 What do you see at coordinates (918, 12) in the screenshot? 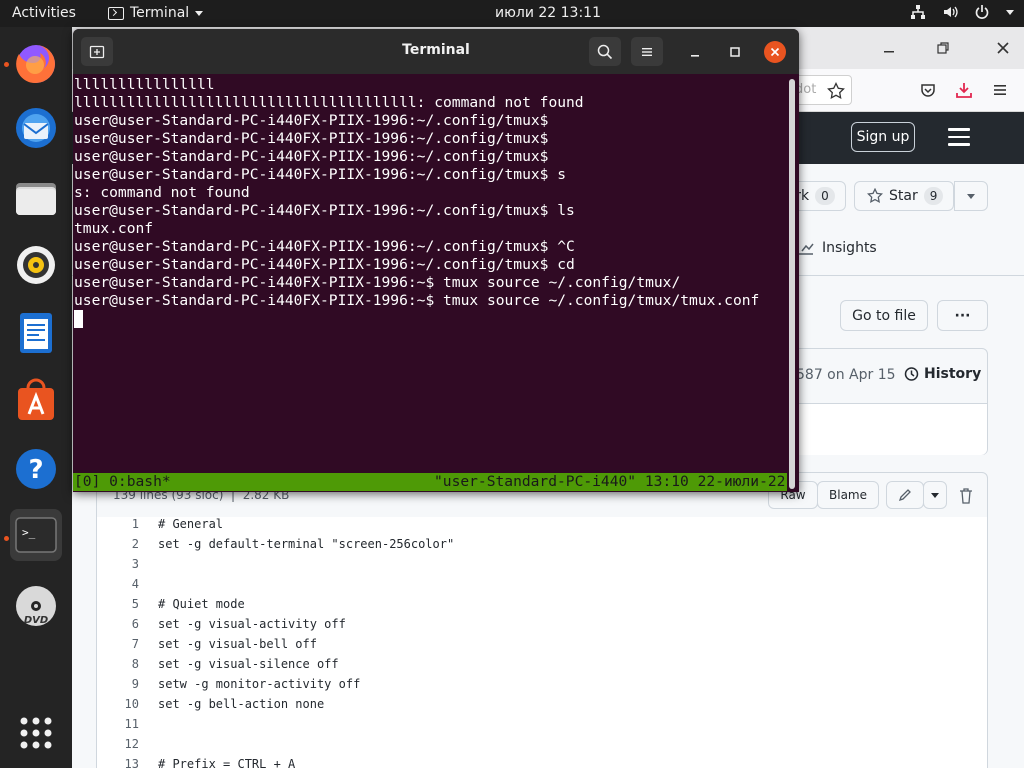
I see `network-icon` at bounding box center [918, 12].